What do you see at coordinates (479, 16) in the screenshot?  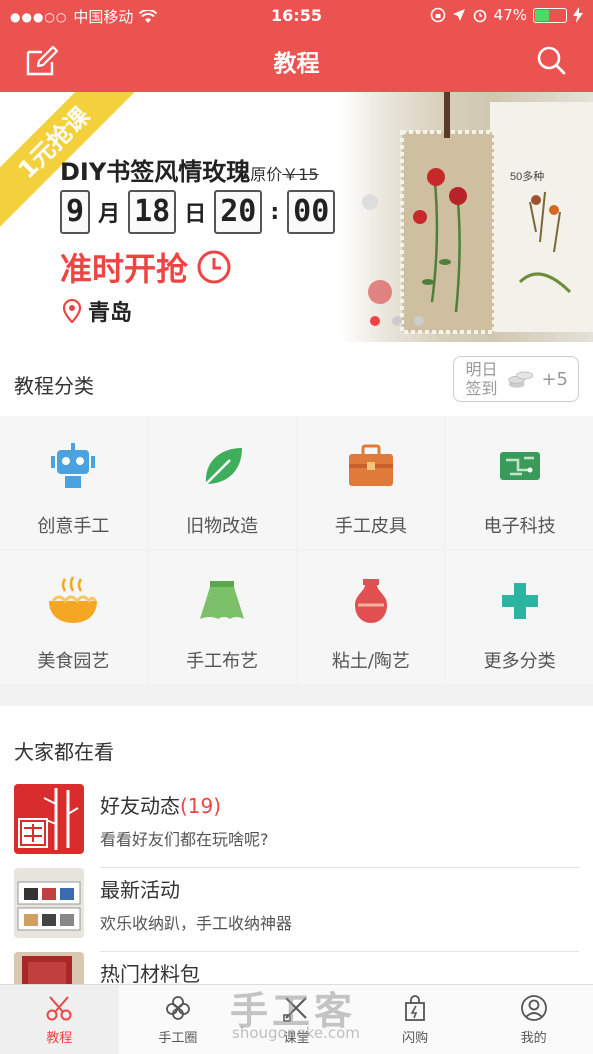 I see `alarm-icon` at bounding box center [479, 16].